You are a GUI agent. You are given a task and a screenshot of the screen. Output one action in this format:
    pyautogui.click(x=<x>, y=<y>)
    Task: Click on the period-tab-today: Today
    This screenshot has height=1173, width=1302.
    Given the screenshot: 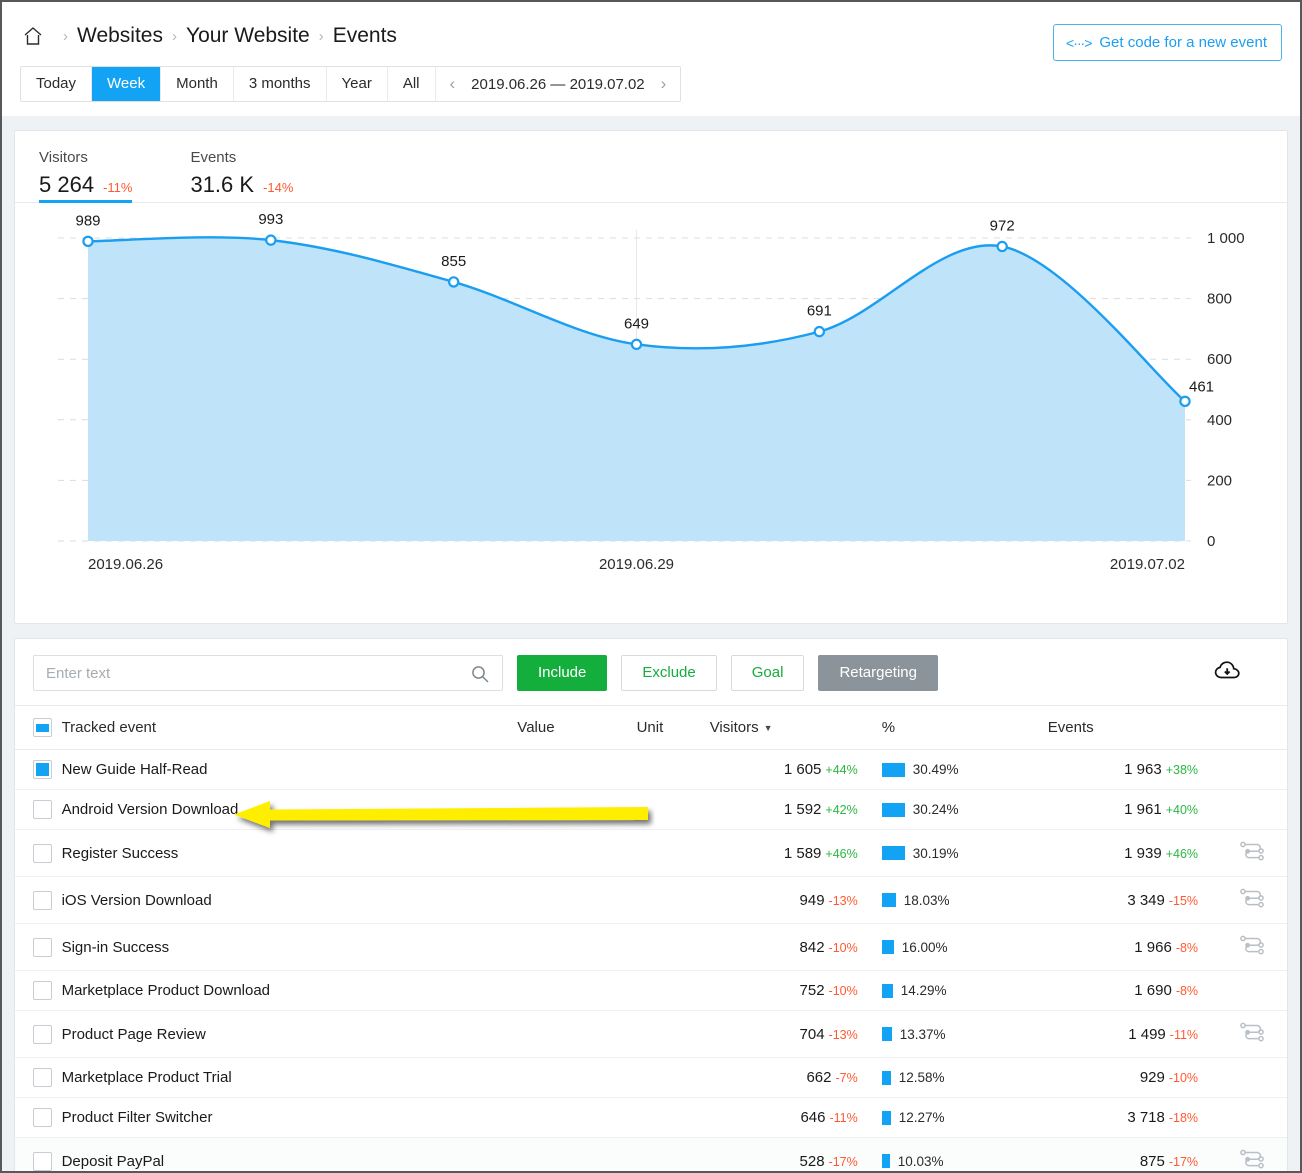 What is the action you would take?
    pyautogui.click(x=57, y=84)
    